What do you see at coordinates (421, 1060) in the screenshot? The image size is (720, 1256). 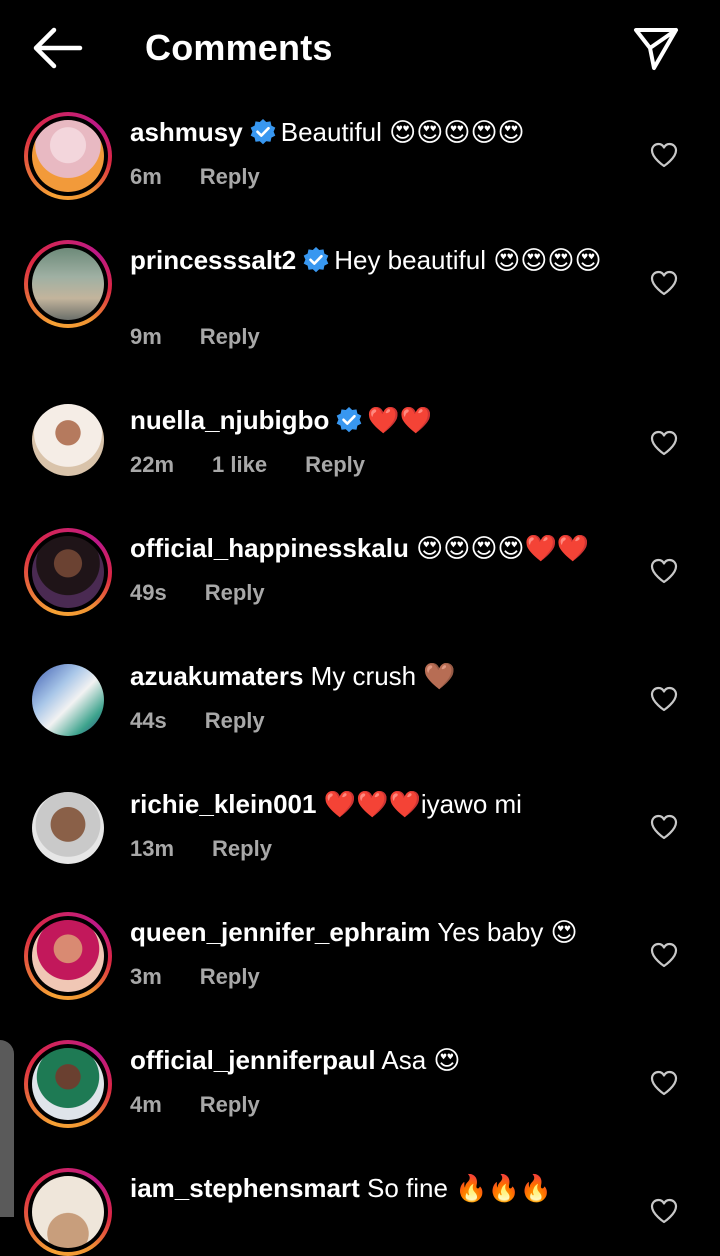 I see `comment-text: Asa 😍` at bounding box center [421, 1060].